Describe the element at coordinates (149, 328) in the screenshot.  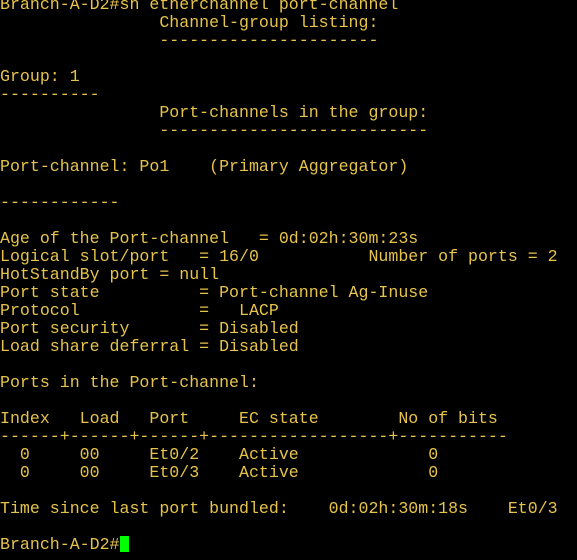
I see `port-security-line: Port security = Disabled` at that location.